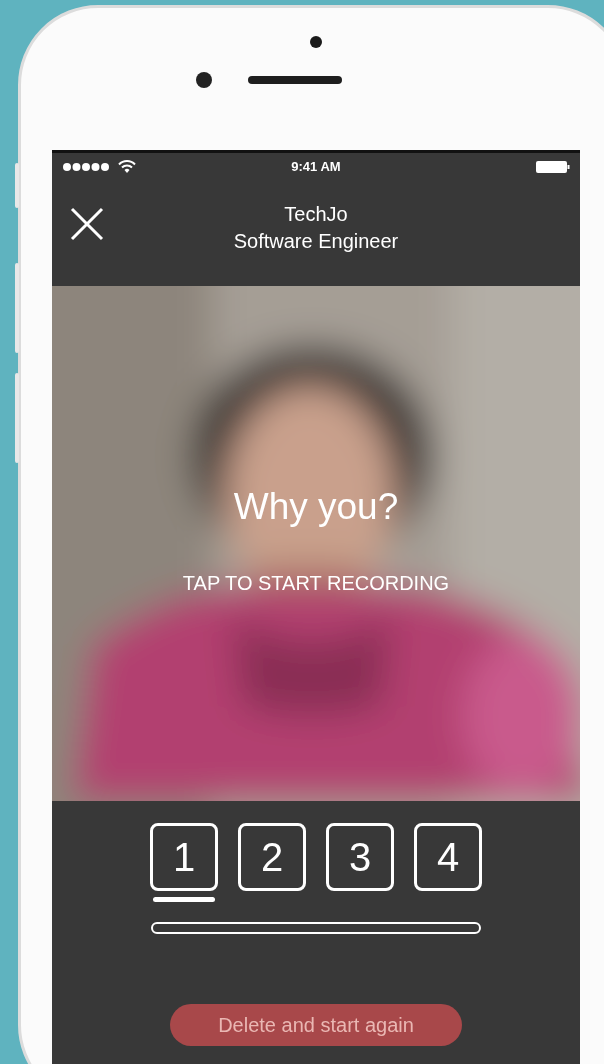 This screenshot has height=1064, width=604. I want to click on question-text: Why you?, so click(316, 507).